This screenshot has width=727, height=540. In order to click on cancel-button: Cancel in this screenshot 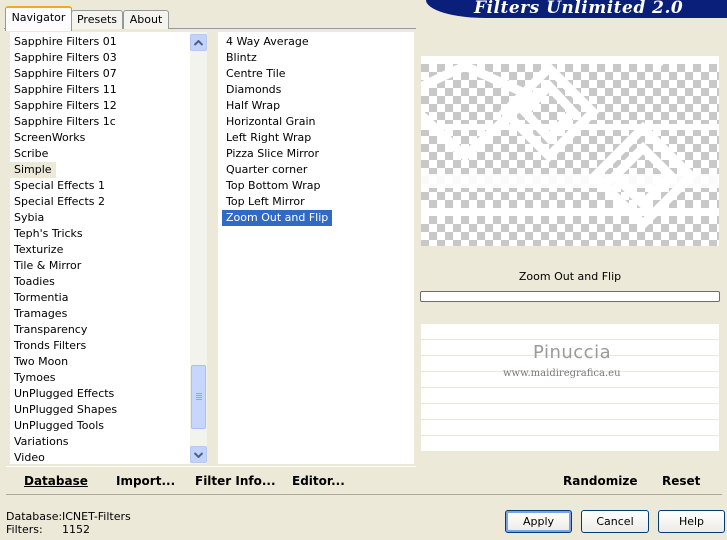, I will do `click(615, 521)`.